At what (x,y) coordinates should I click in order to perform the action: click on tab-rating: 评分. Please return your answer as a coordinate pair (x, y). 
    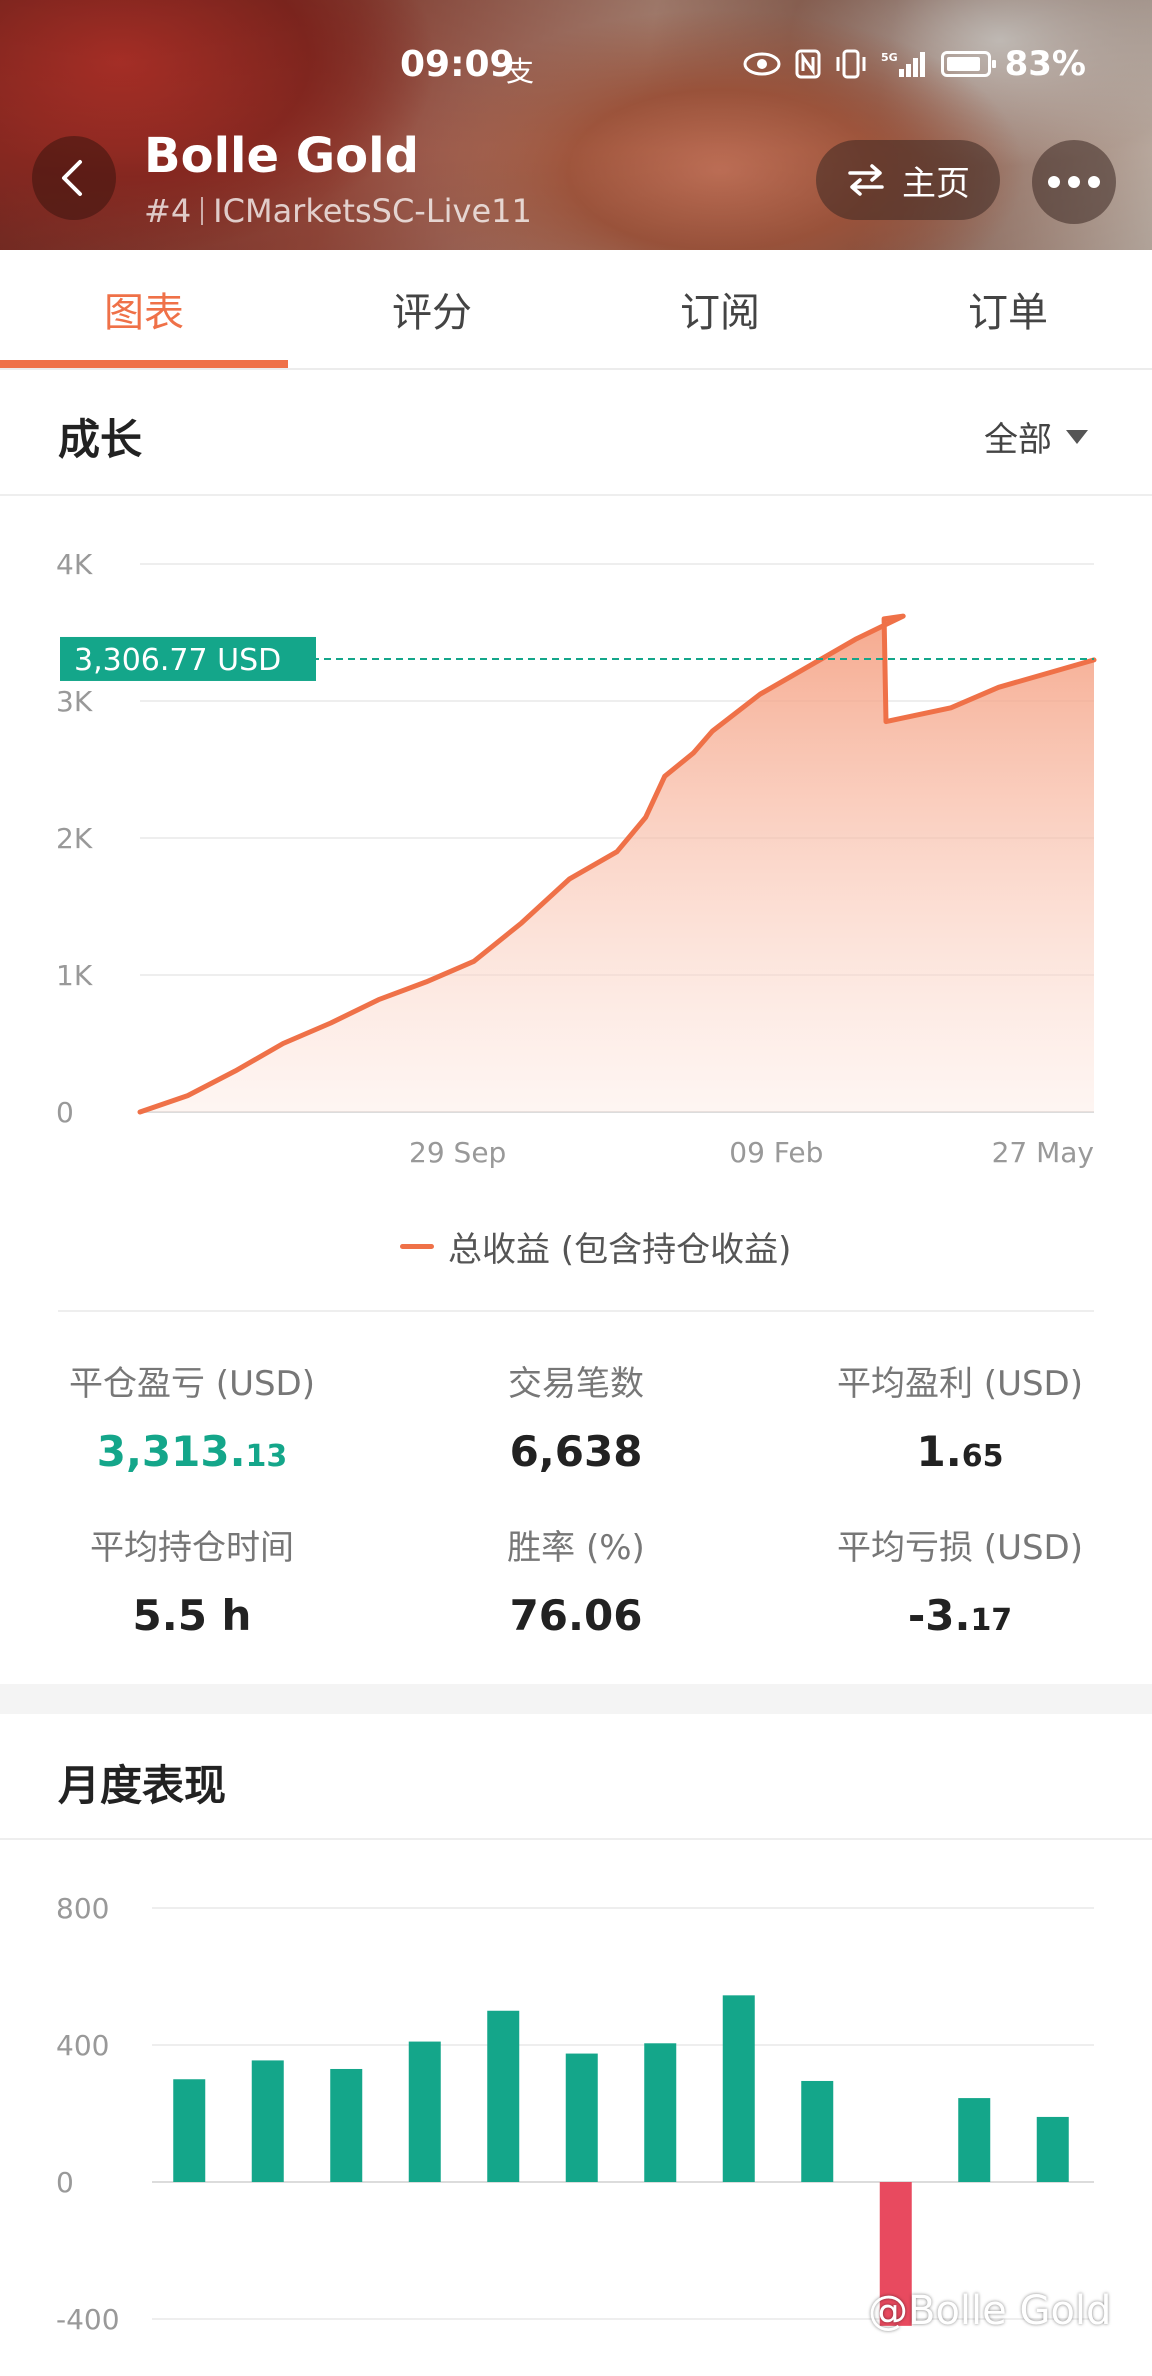
    Looking at the image, I should click on (432, 309).